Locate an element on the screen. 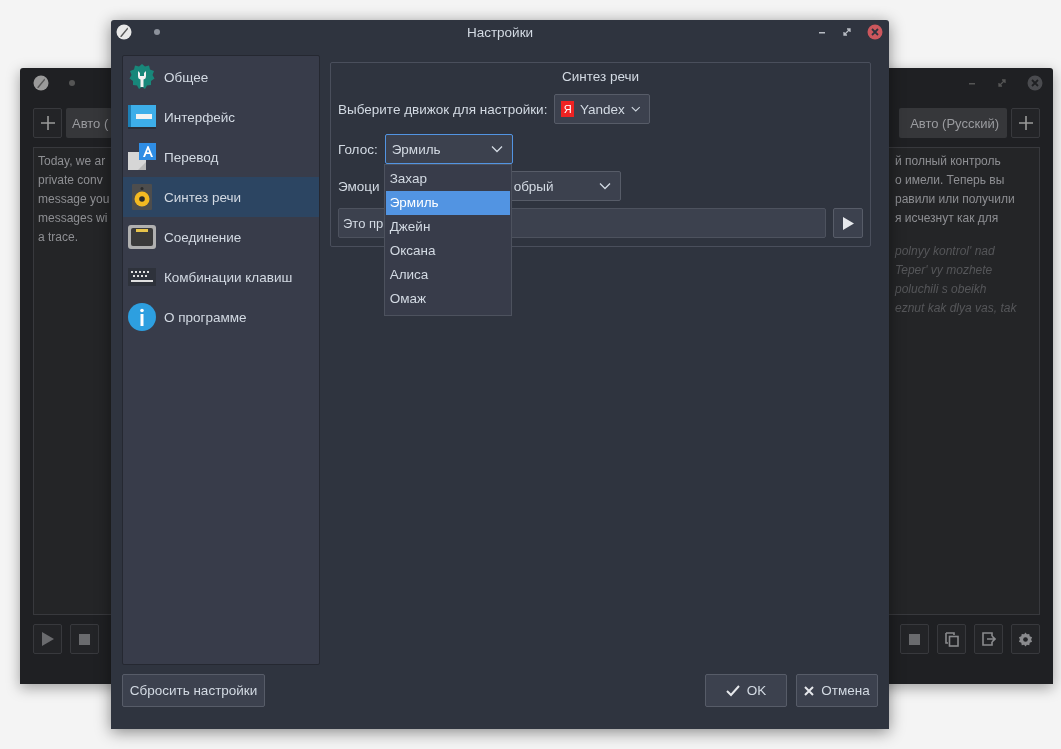  wrench-icon is located at coordinates (142, 77).